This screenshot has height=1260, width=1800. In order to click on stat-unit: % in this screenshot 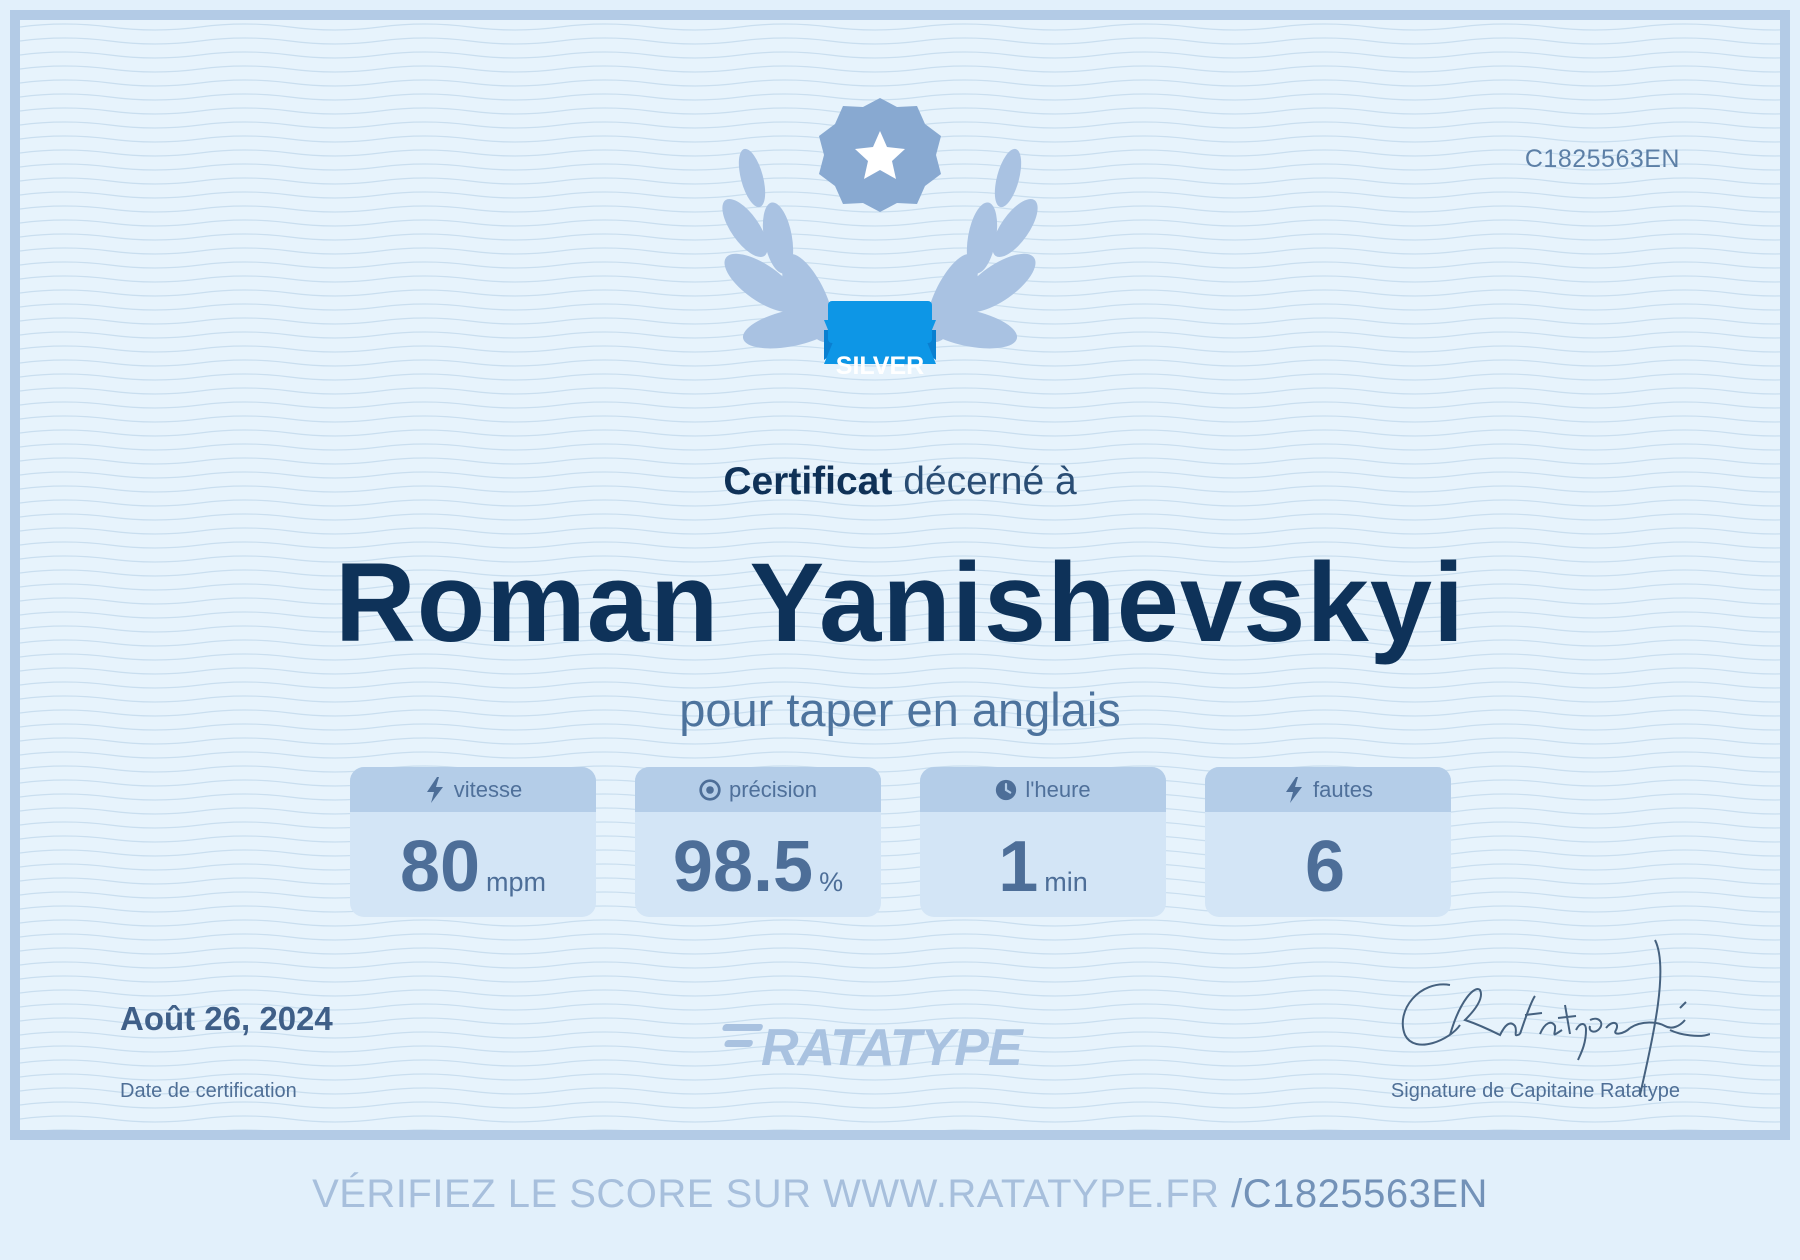, I will do `click(831, 882)`.